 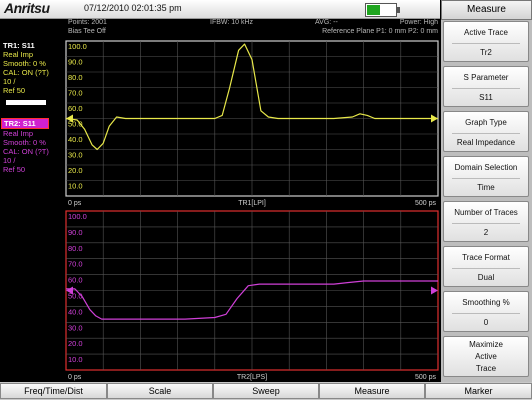 What do you see at coordinates (486, 41) in the screenshot?
I see `active-trace-button: Active Trace Tr2` at bounding box center [486, 41].